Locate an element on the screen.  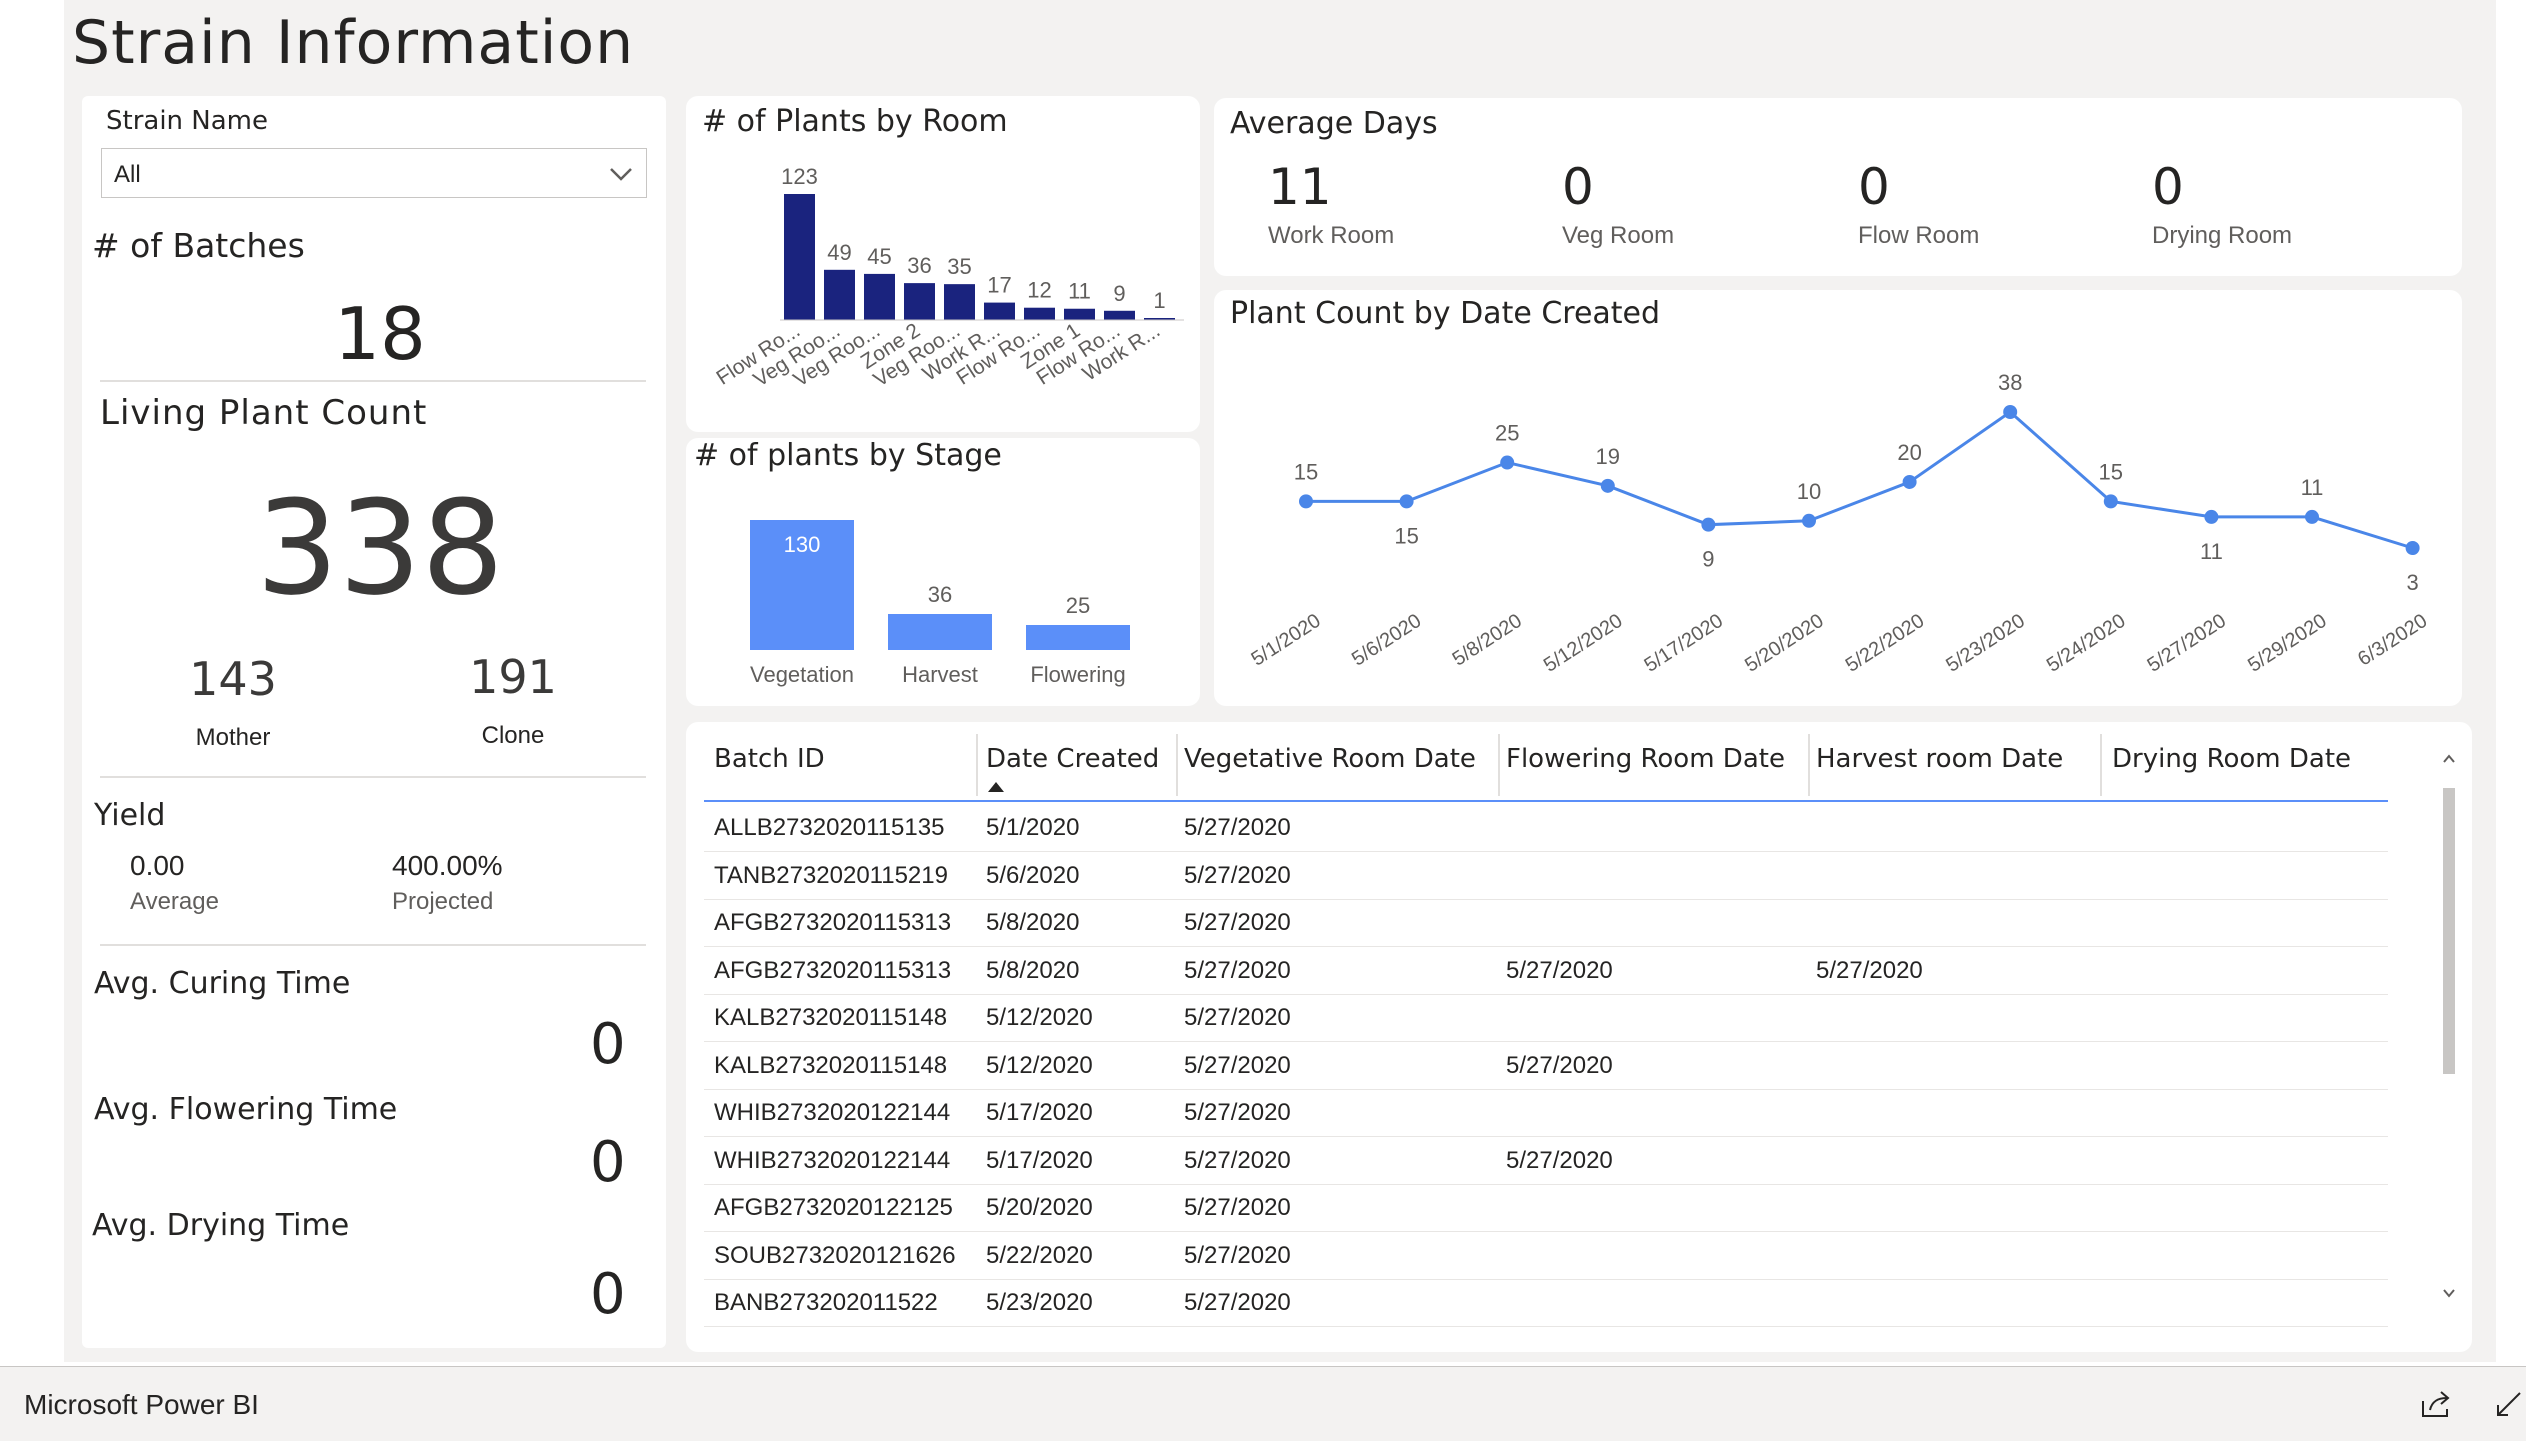
table-scrollbar is located at coordinates (2449, 1032).